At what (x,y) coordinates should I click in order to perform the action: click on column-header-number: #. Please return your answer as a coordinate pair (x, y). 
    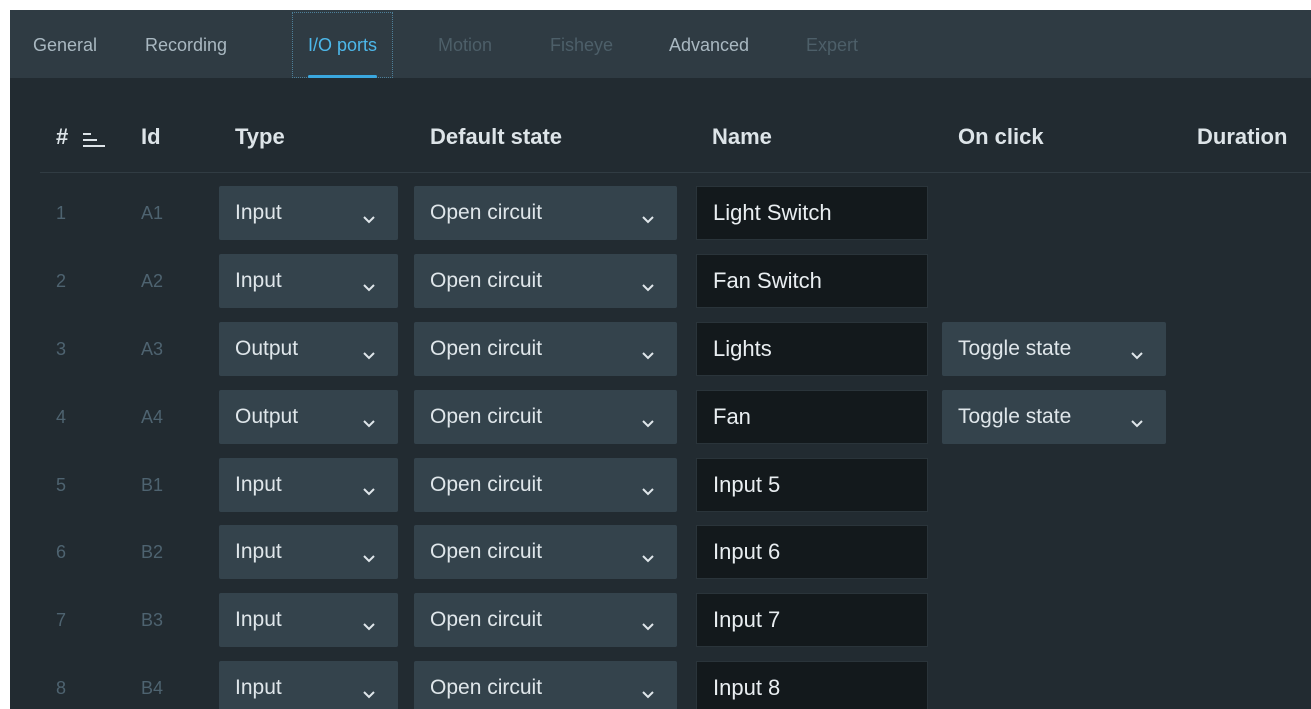
    Looking at the image, I should click on (62, 137).